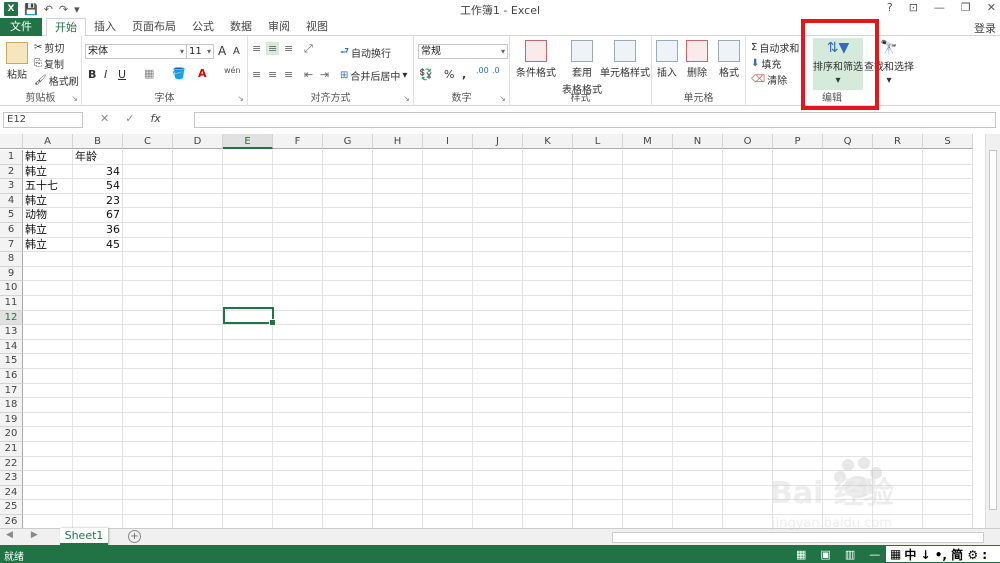 This screenshot has height=563, width=1000. Describe the element at coordinates (298, 215) in the screenshot. I see `cell-f5` at that location.